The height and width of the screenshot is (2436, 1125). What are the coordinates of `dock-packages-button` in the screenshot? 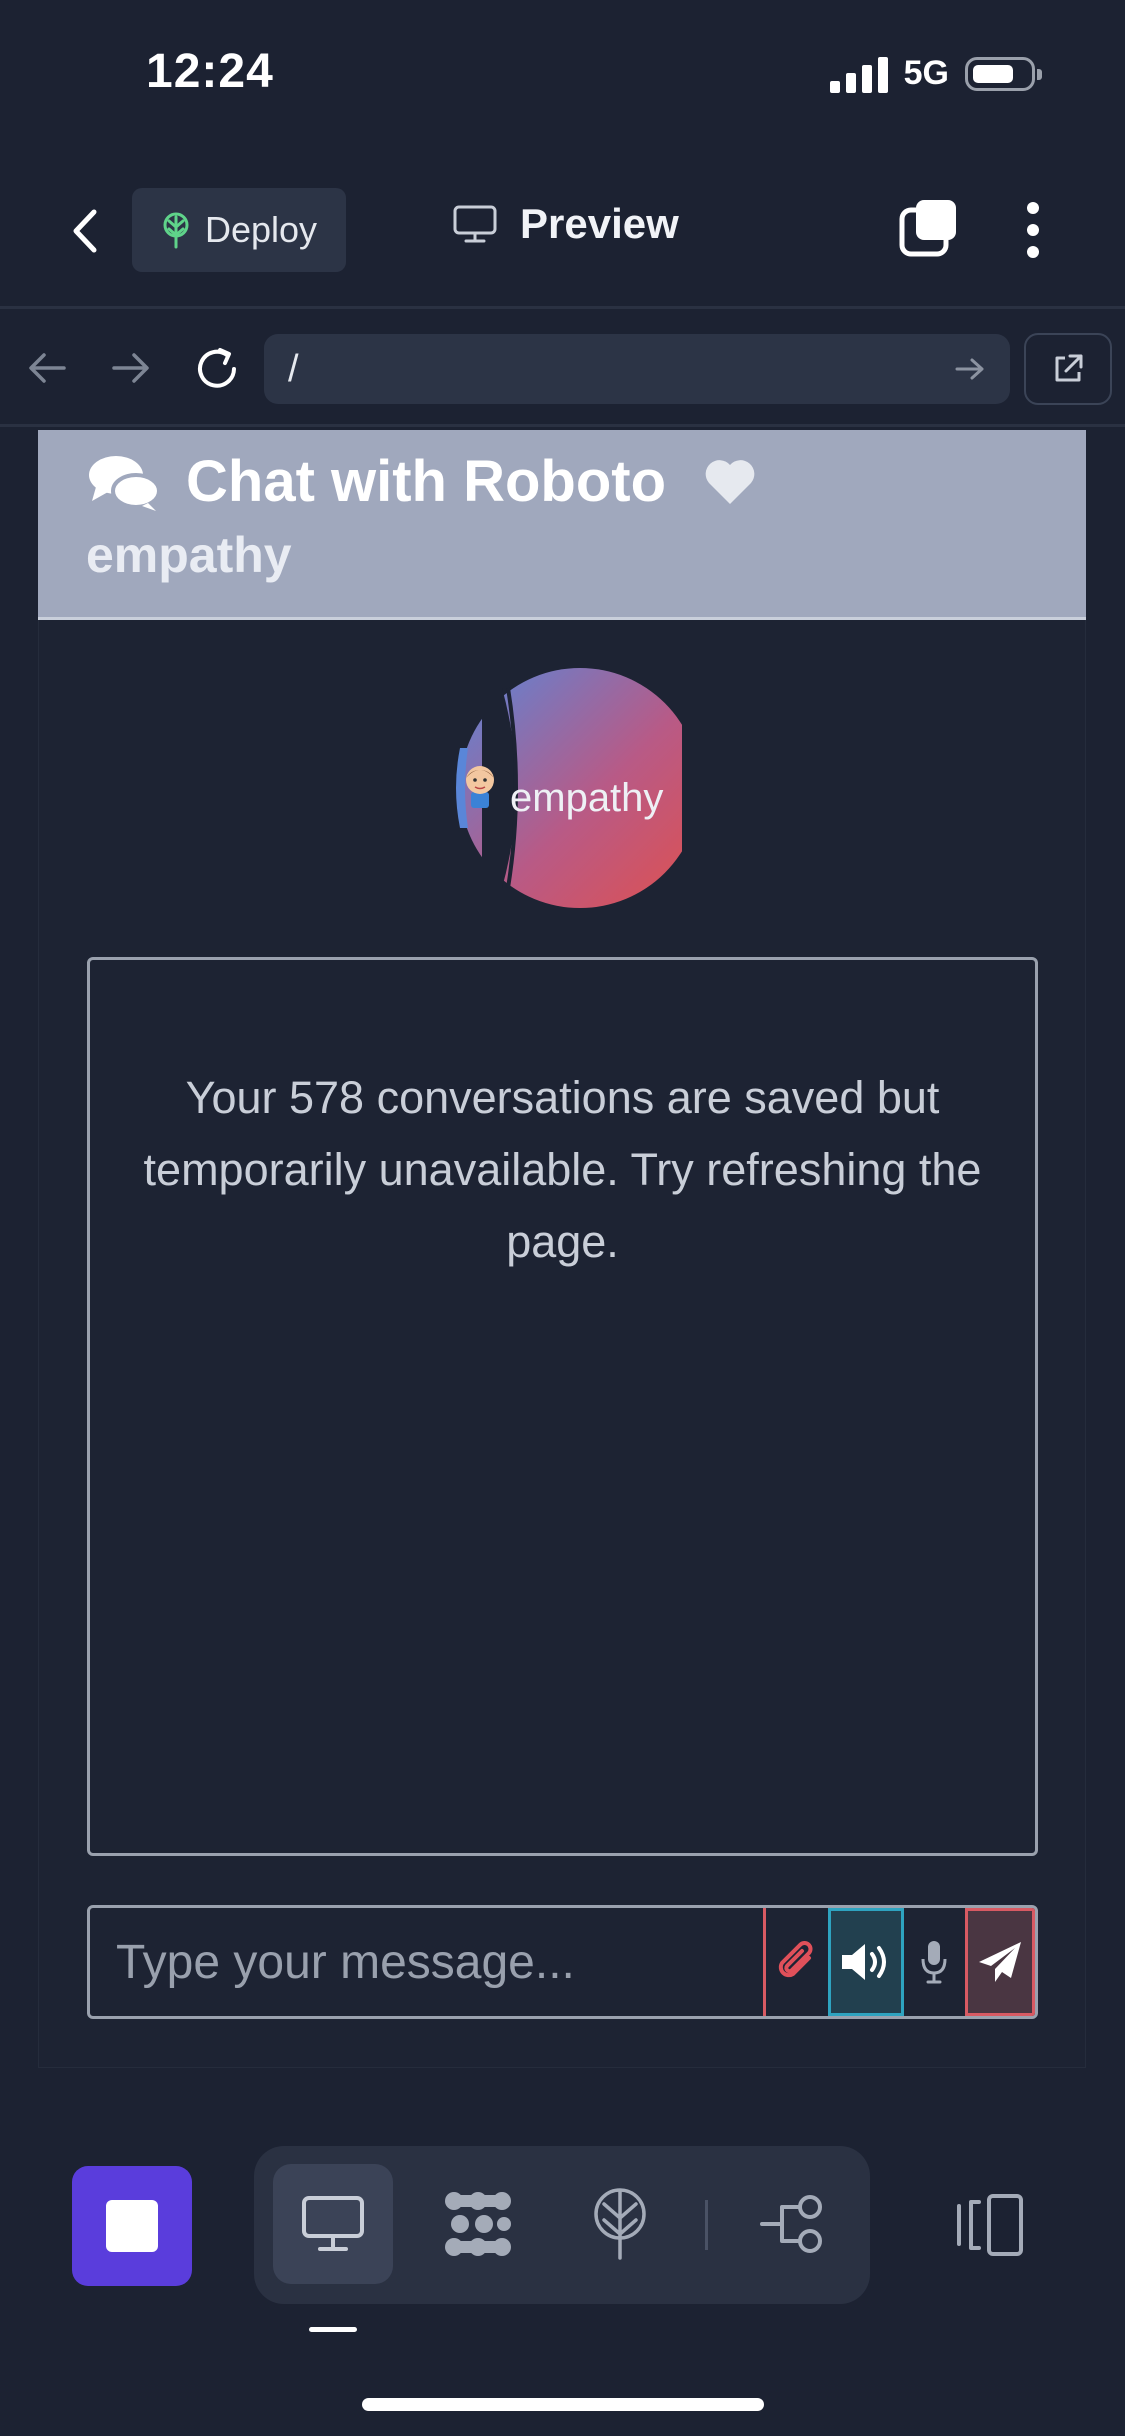 It's located at (478, 2224).